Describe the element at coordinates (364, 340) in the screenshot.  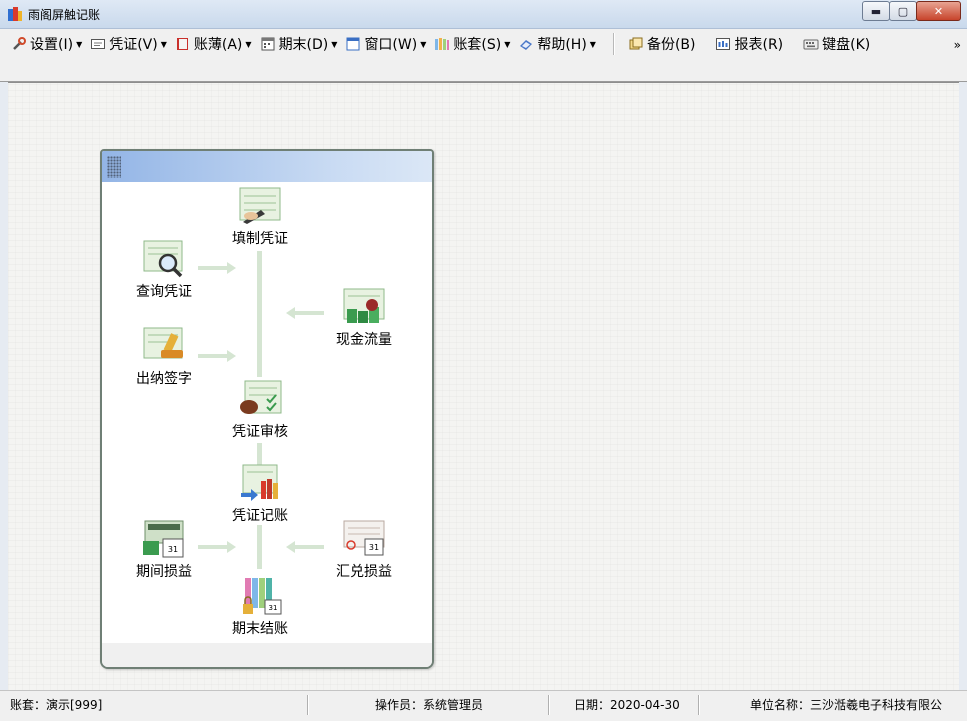
I see `cash-flow-label: 现金流量` at that location.